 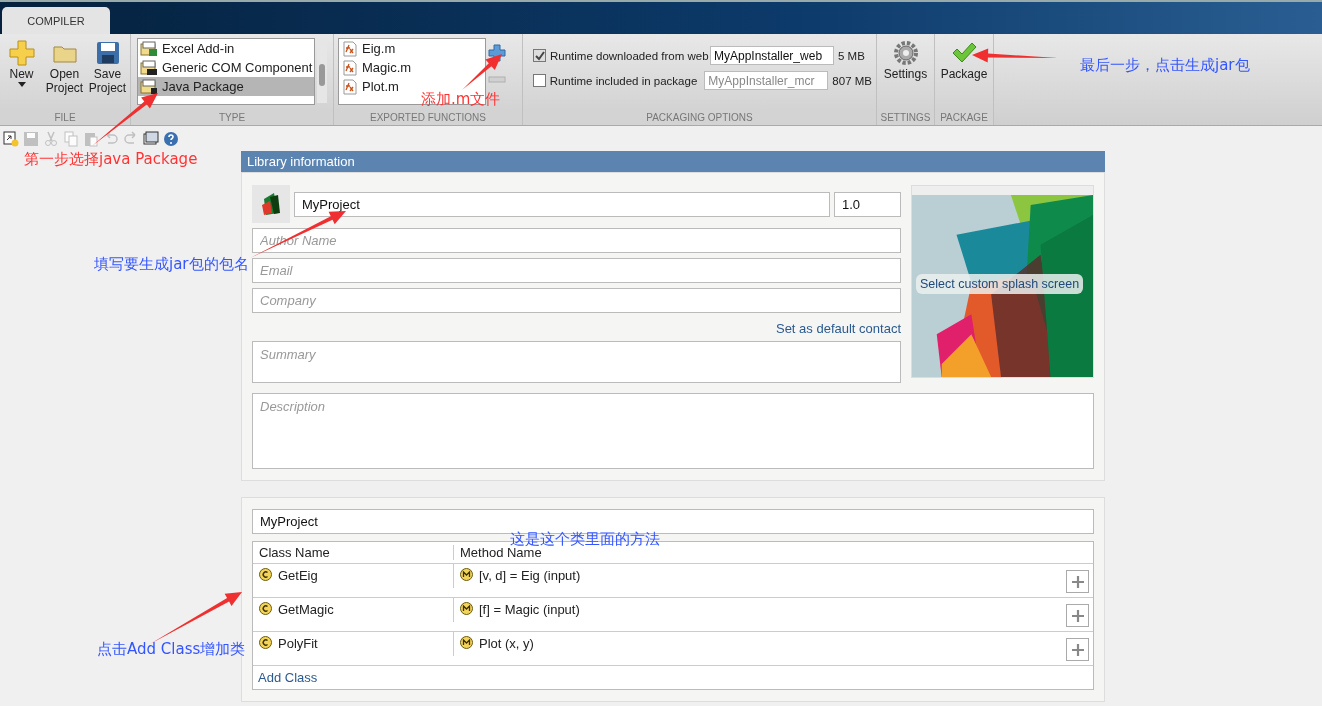 What do you see at coordinates (506, 643) in the screenshot?
I see `method-name: Plot (x, y)` at bounding box center [506, 643].